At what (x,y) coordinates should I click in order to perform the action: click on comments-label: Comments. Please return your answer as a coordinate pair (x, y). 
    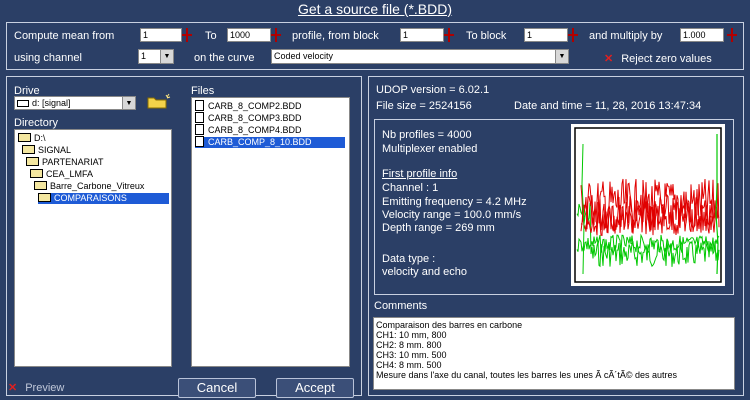
    Looking at the image, I should click on (401, 306).